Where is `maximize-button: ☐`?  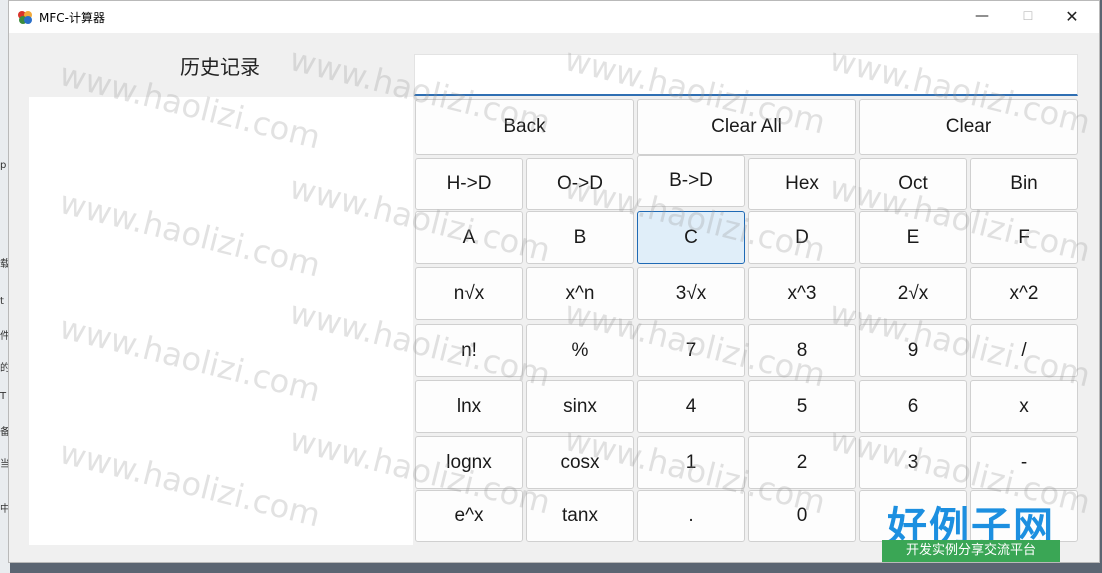
maximize-button: ☐ is located at coordinates (1028, 16).